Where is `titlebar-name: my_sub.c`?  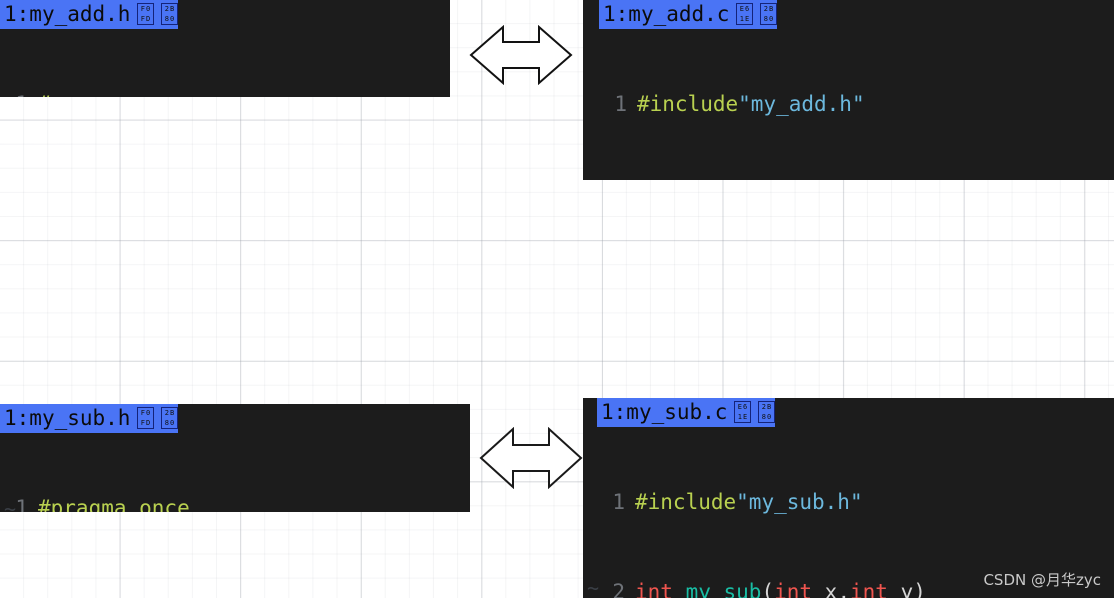
titlebar-name: my_sub.c is located at coordinates (677, 412).